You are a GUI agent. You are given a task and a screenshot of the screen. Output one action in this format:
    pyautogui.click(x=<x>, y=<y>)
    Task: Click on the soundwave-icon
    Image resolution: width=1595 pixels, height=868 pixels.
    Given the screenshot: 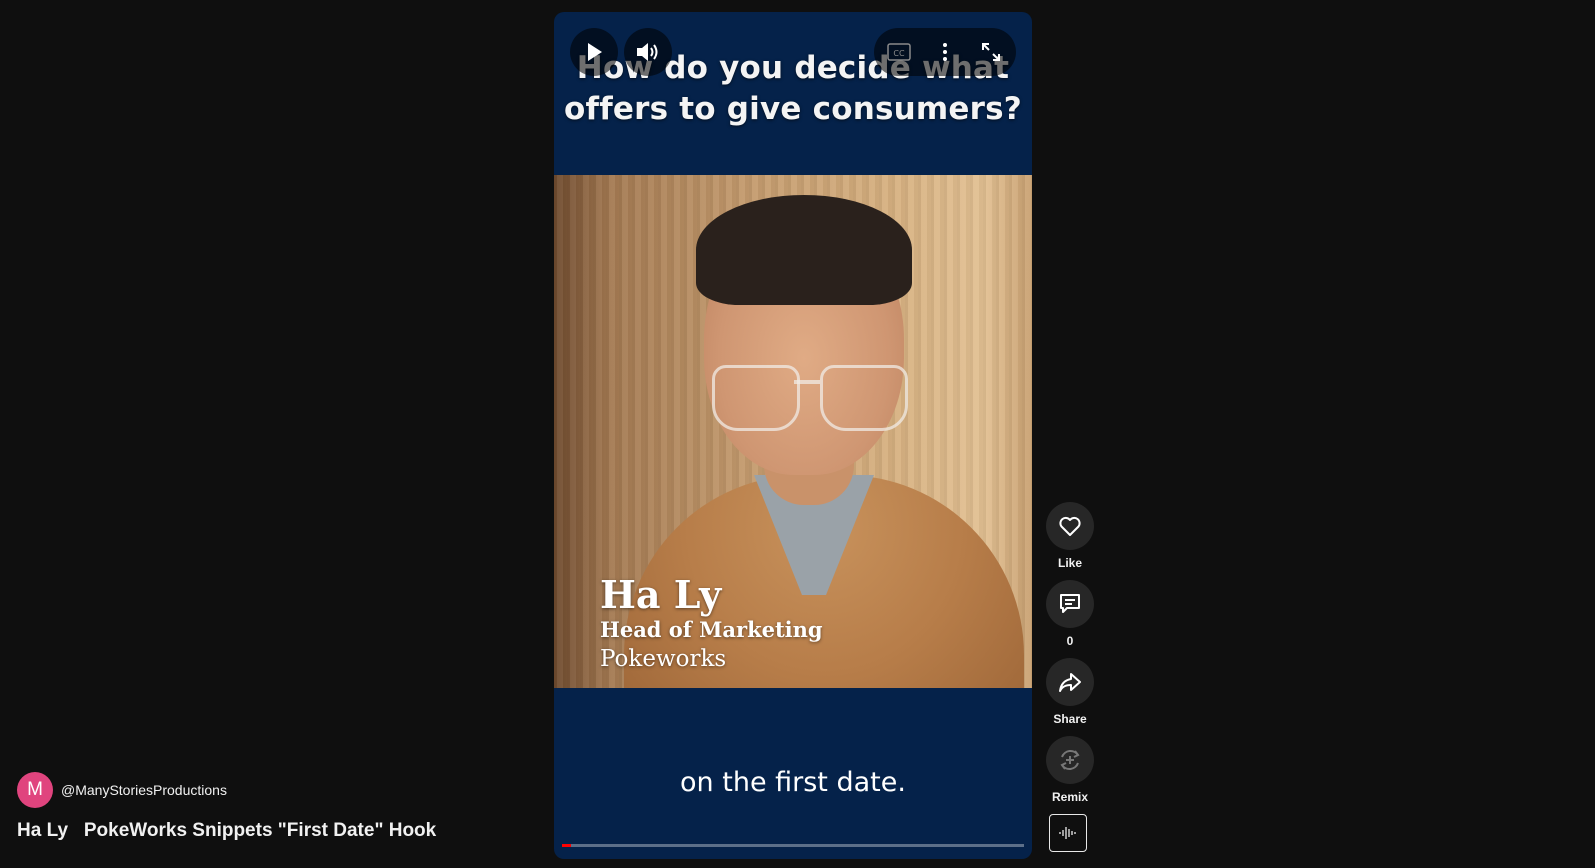 What is the action you would take?
    pyautogui.click(x=1067, y=833)
    